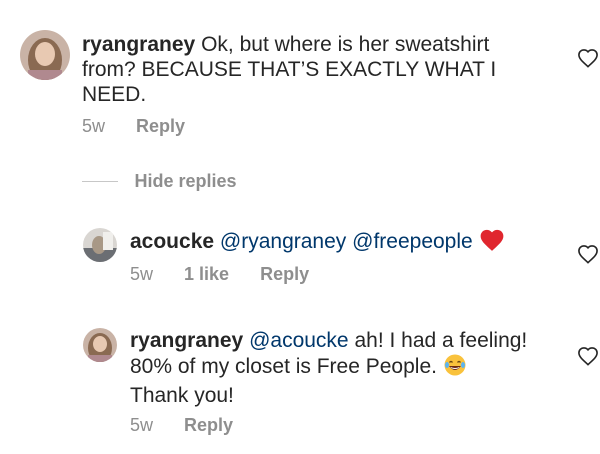 The height and width of the screenshot is (454, 600). Describe the element at coordinates (283, 241) in the screenshot. I see `mention-link: @ryangraney` at that location.